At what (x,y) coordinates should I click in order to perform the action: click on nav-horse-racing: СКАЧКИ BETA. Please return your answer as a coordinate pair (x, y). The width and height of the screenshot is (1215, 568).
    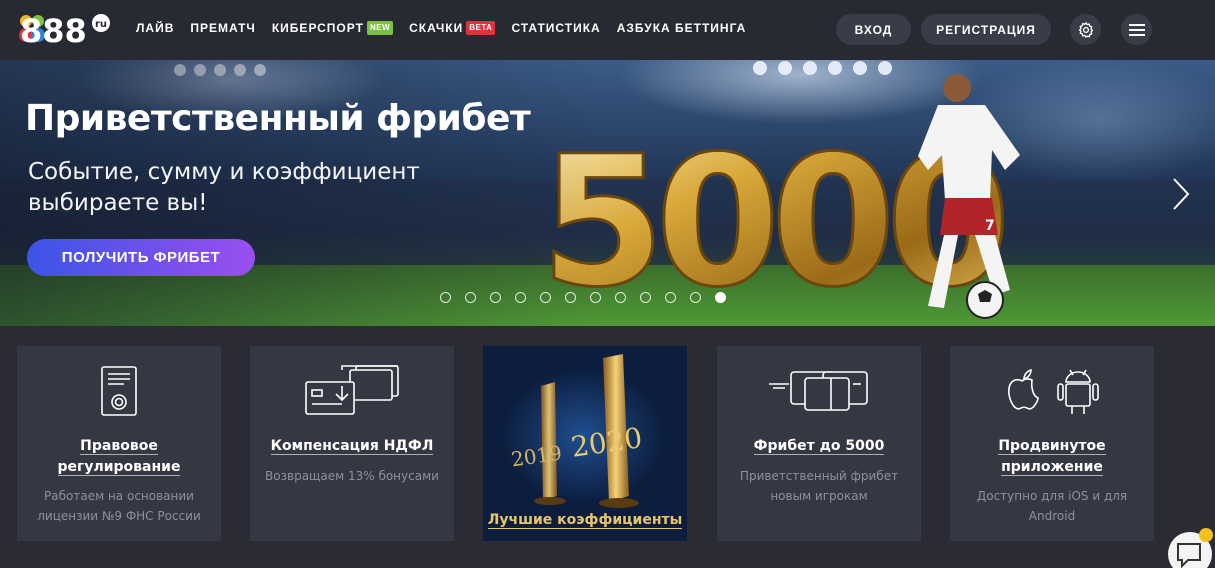
    Looking at the image, I should click on (452, 28).